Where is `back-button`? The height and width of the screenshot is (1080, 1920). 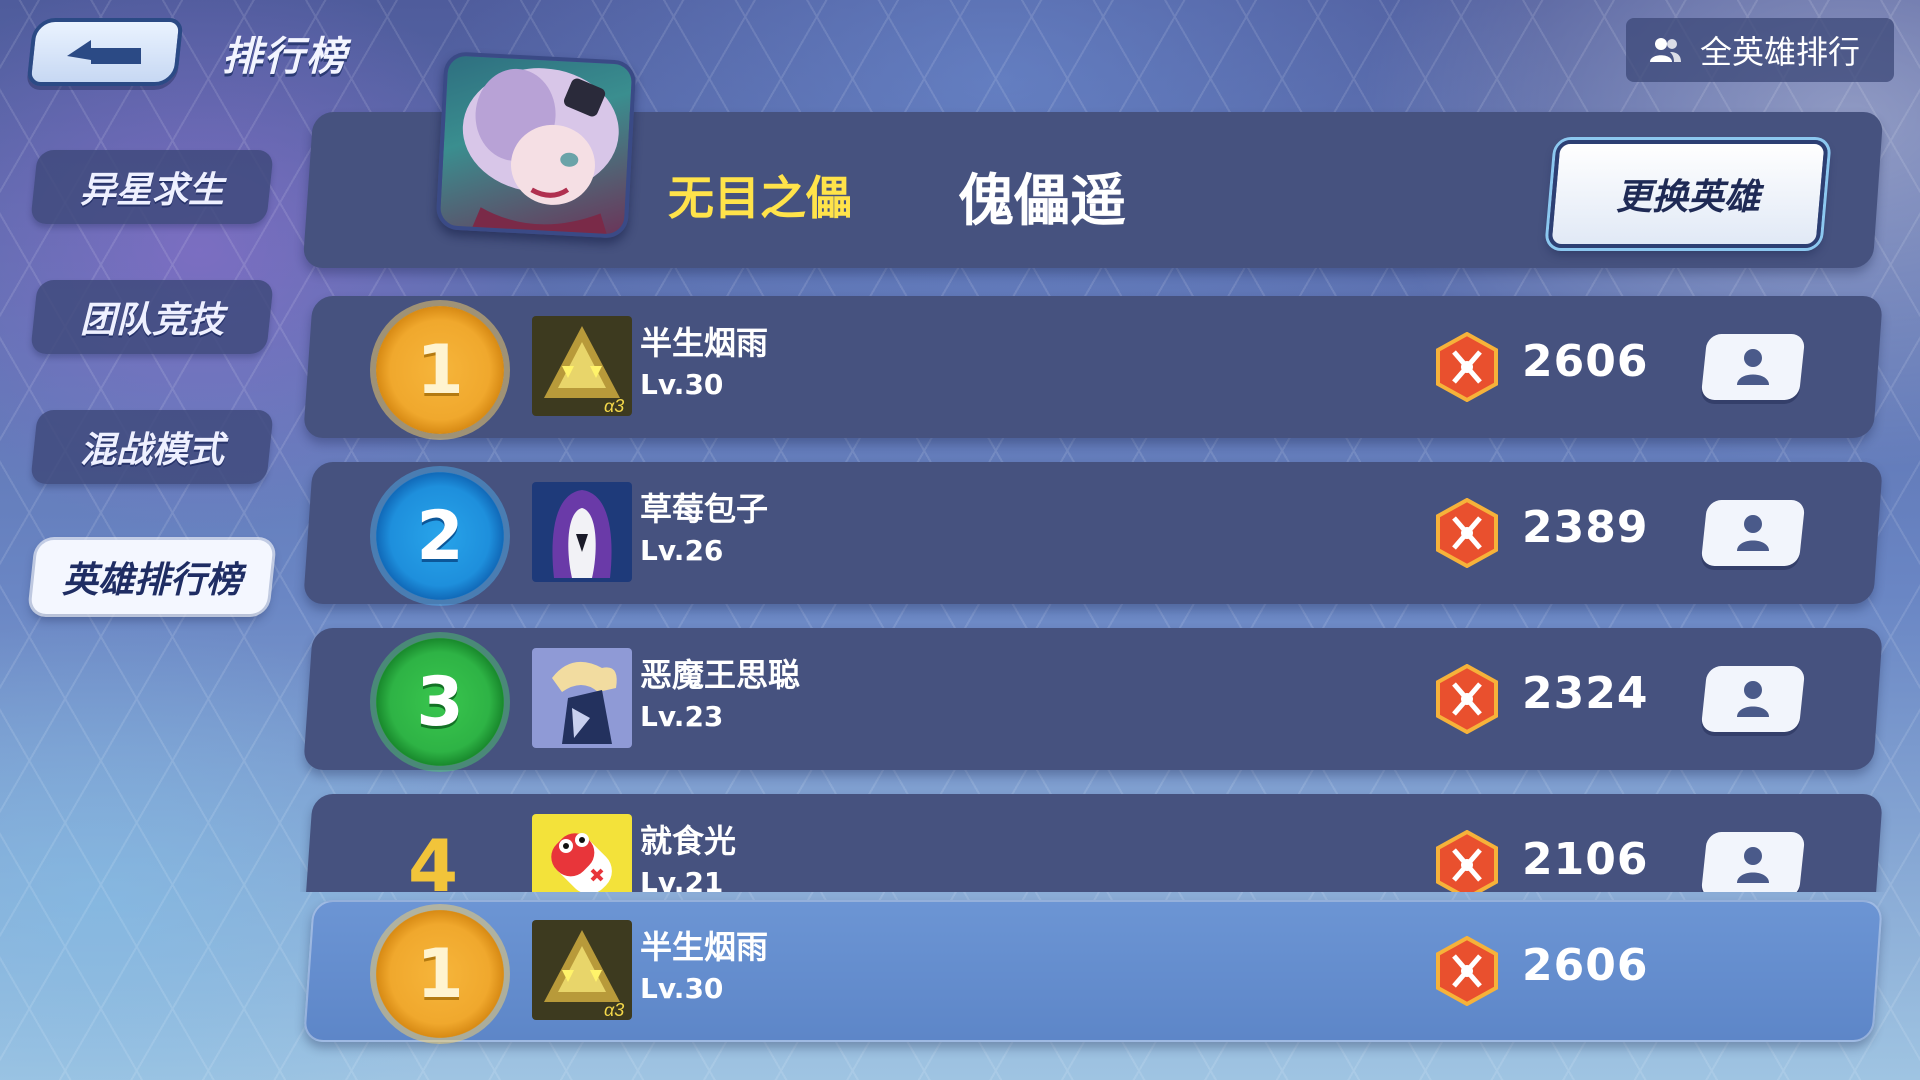
back-button is located at coordinates (105, 52).